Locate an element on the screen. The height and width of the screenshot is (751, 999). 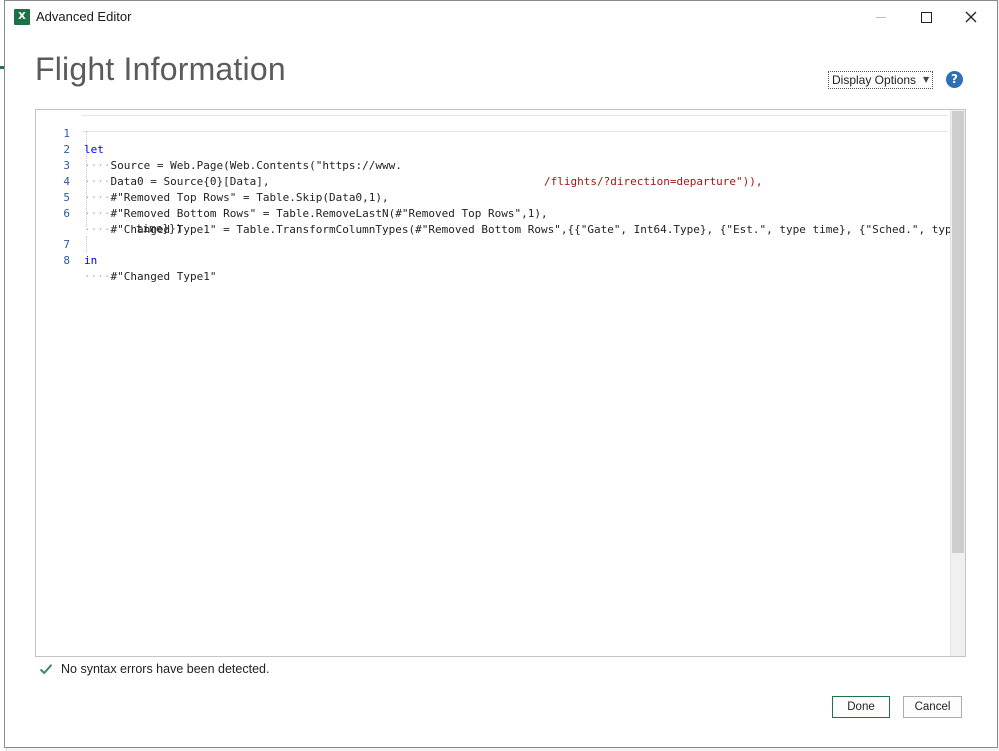
close-button is located at coordinates (971, 17).